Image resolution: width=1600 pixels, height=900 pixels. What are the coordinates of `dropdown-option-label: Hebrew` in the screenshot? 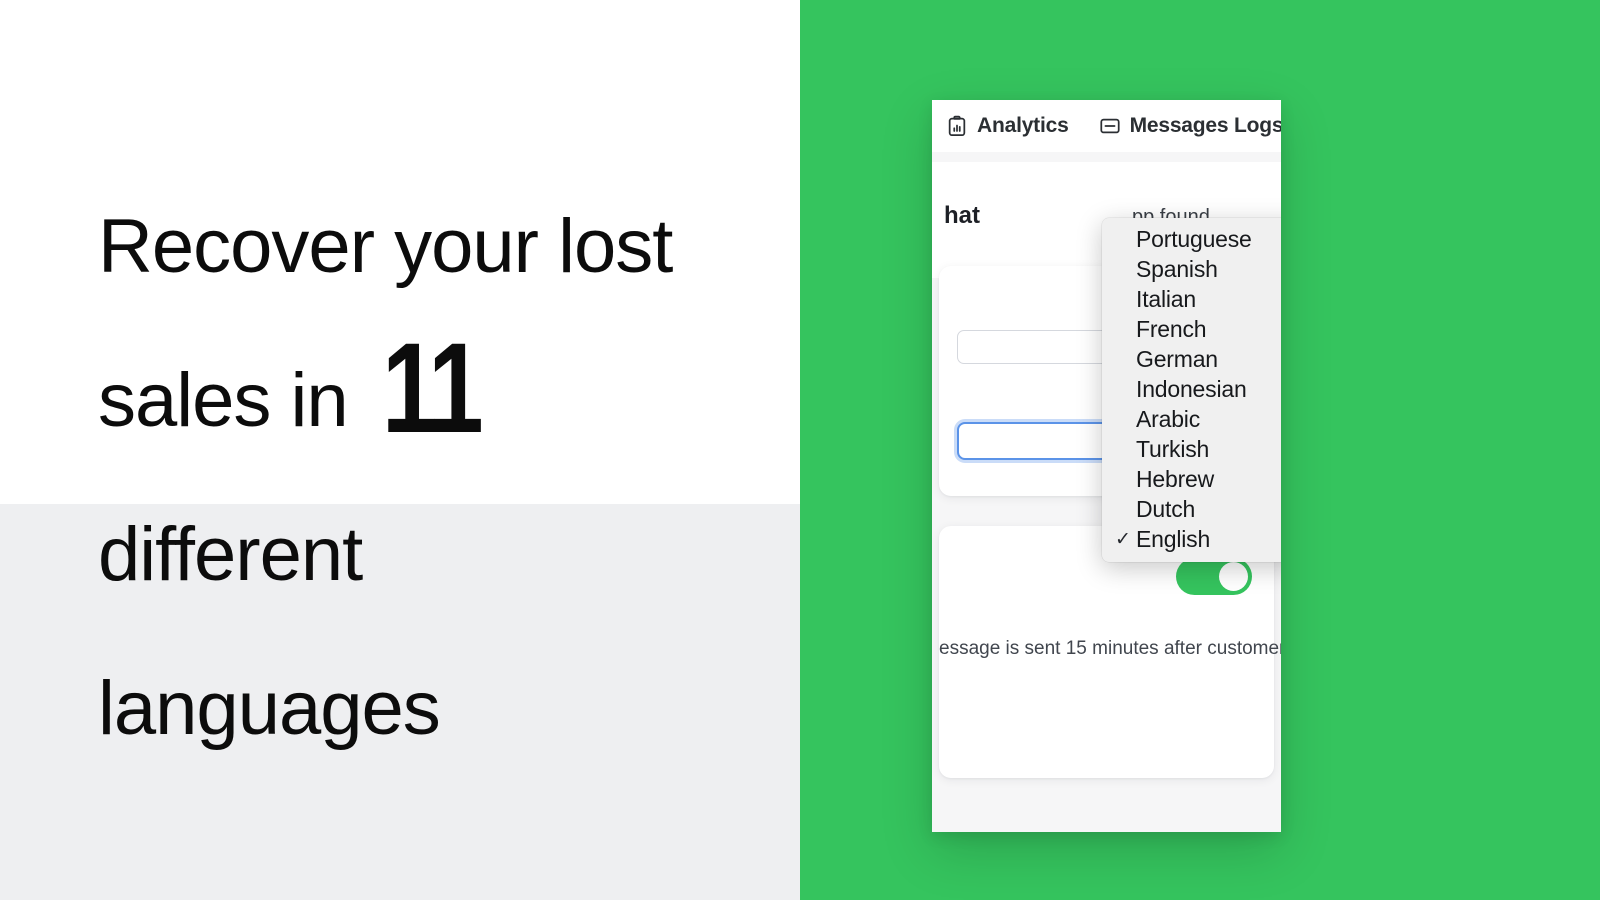 It's located at (1175, 478).